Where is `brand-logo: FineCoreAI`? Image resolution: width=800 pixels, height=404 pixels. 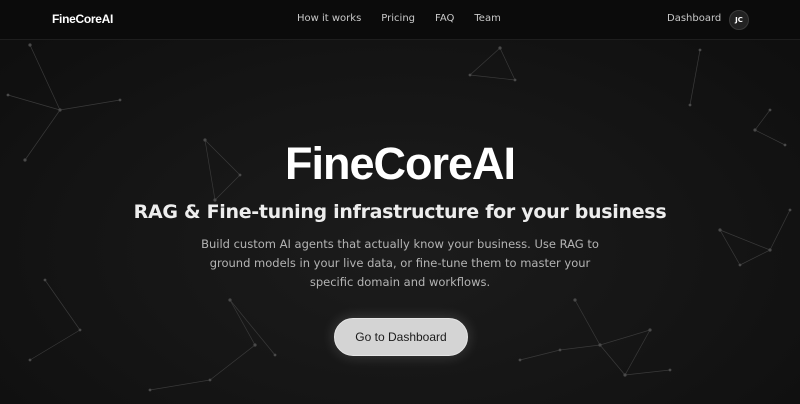 brand-logo: FineCoreAI is located at coordinates (82, 19).